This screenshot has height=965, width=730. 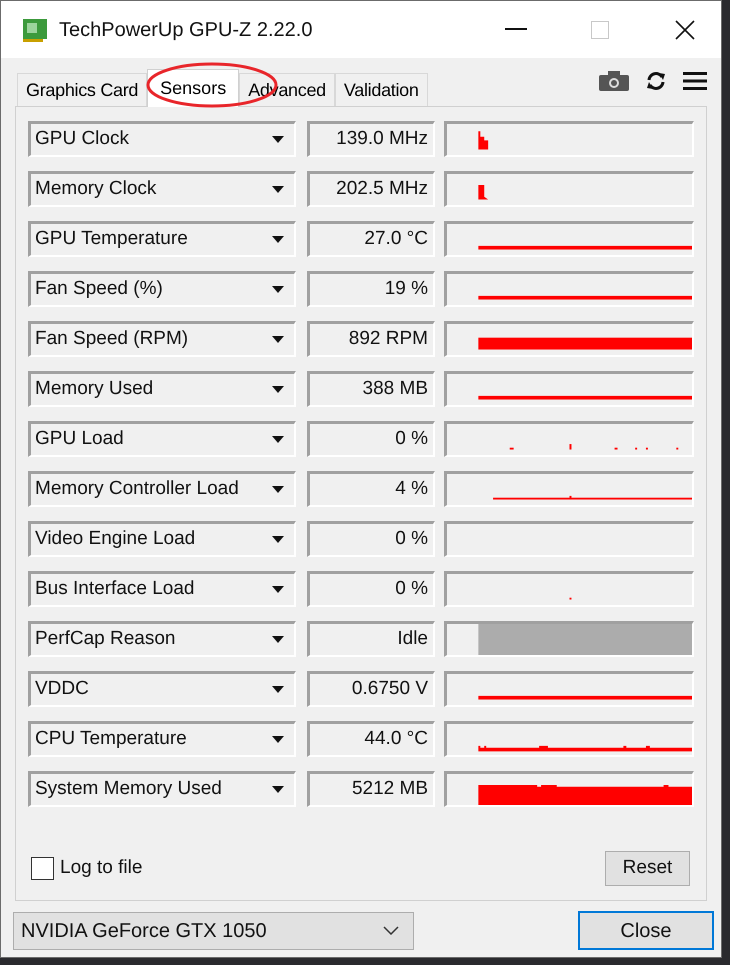 What do you see at coordinates (162, 389) in the screenshot?
I see `sensor-dropdown: Memory Used` at bounding box center [162, 389].